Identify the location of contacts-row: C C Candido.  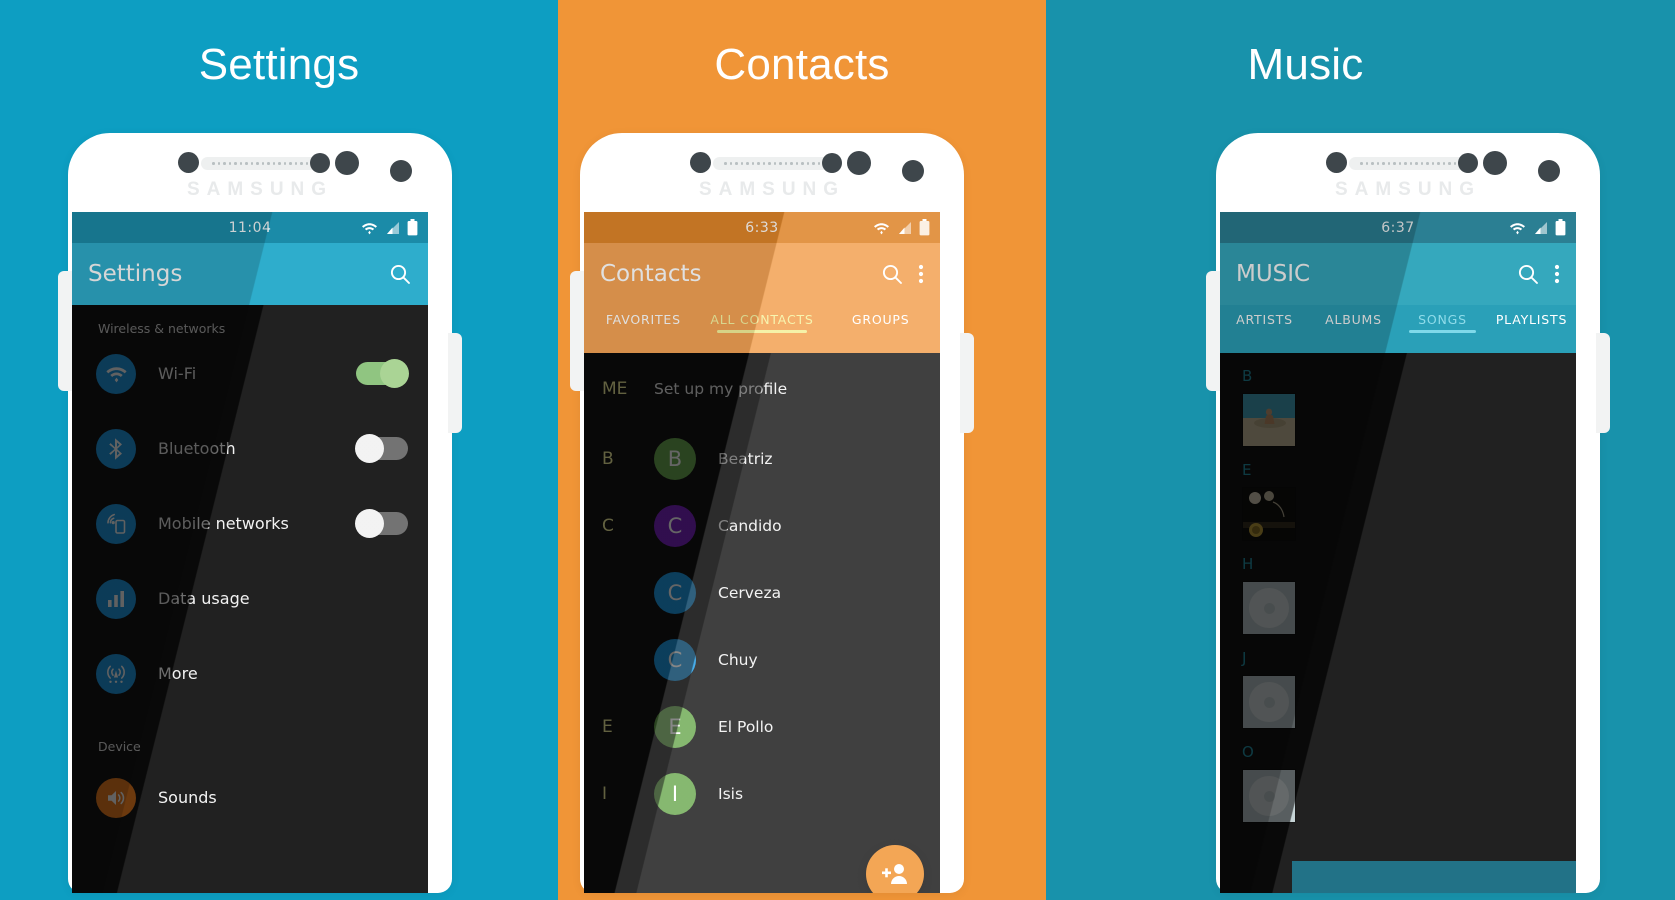
(762, 525).